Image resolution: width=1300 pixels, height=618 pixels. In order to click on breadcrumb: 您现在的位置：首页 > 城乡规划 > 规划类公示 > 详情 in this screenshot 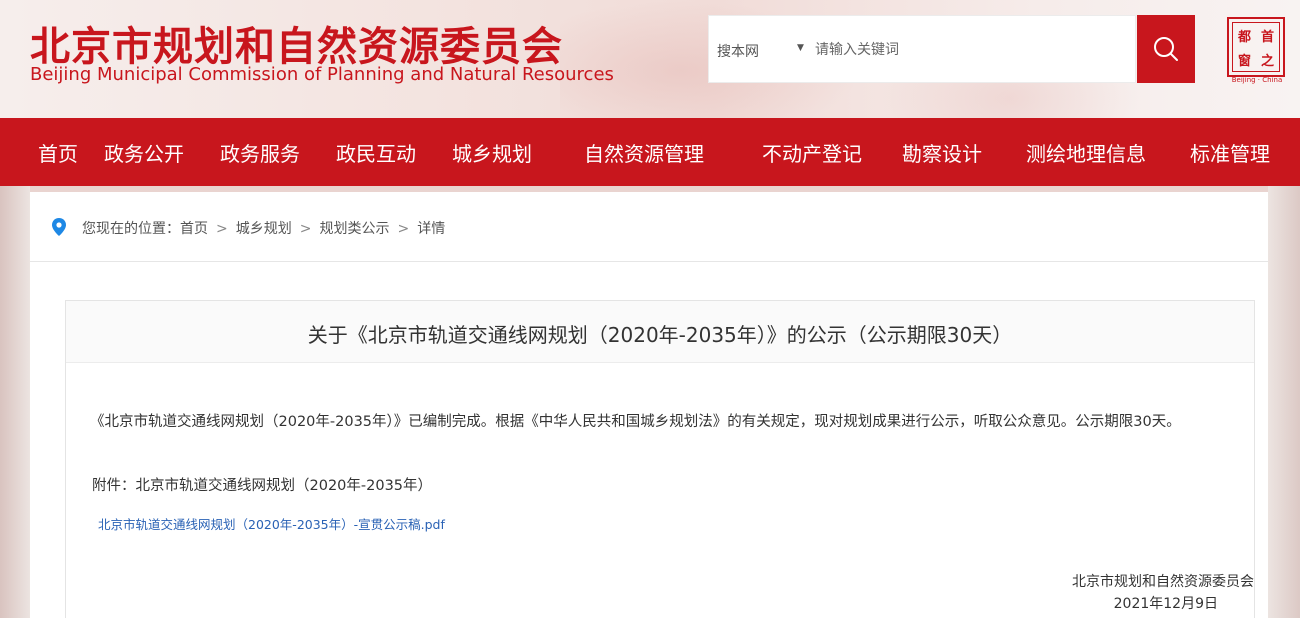, I will do `click(263, 228)`.